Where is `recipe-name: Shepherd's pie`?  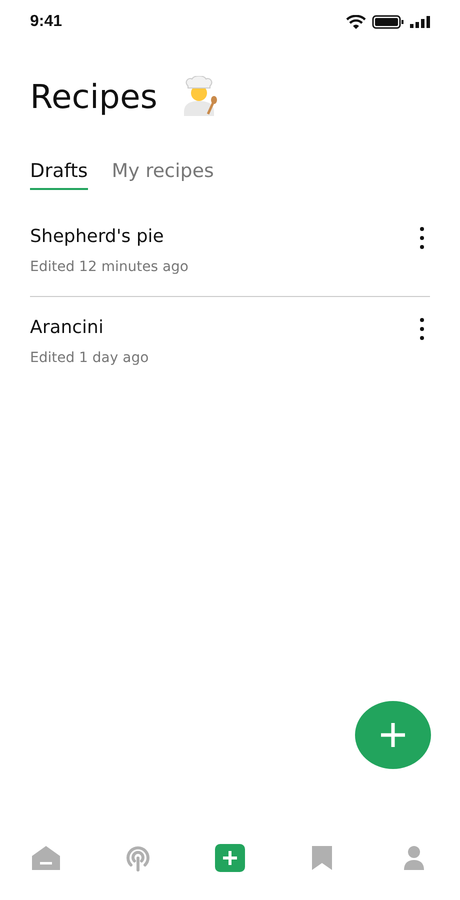 recipe-name: Shepherd's pie is located at coordinates (109, 236).